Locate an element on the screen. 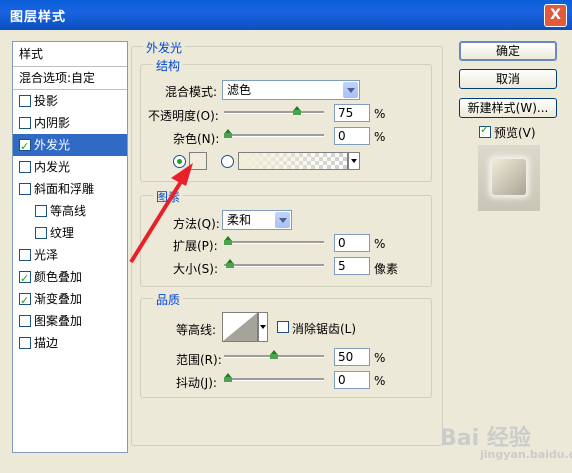 This screenshot has width=572, height=473. preview-label: 预览(V) is located at coordinates (515, 132).